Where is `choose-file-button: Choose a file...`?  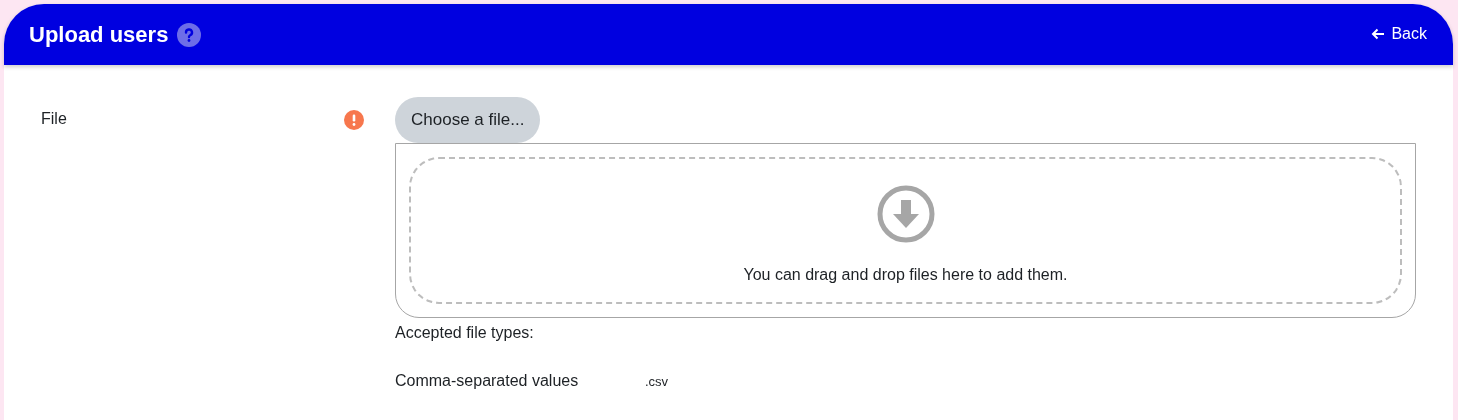
choose-file-button: Choose a file... is located at coordinates (468, 120).